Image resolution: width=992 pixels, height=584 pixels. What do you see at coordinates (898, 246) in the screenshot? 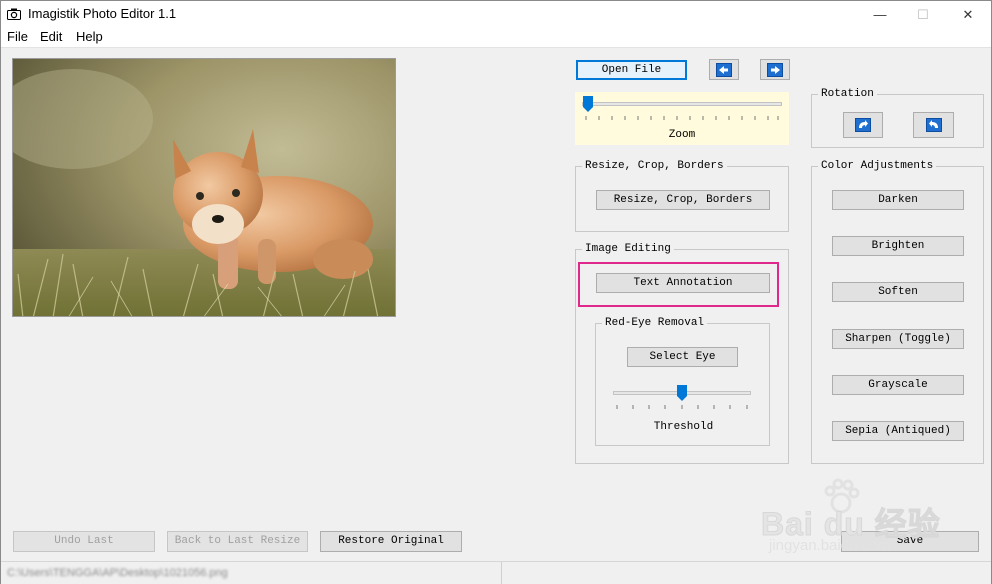
I see `brighten-button: Brighten` at bounding box center [898, 246].